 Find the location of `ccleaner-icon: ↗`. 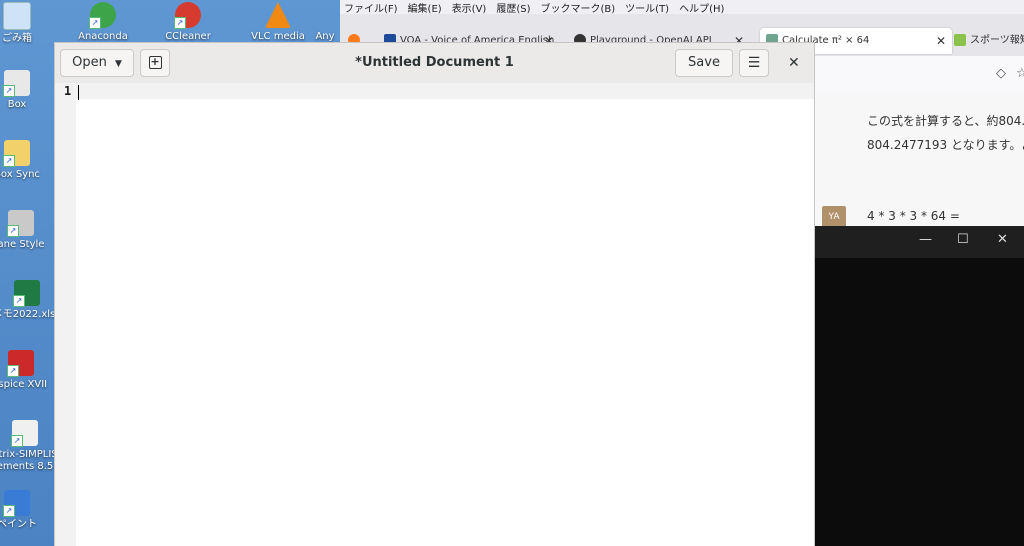

ccleaner-icon: ↗ is located at coordinates (187, 15).